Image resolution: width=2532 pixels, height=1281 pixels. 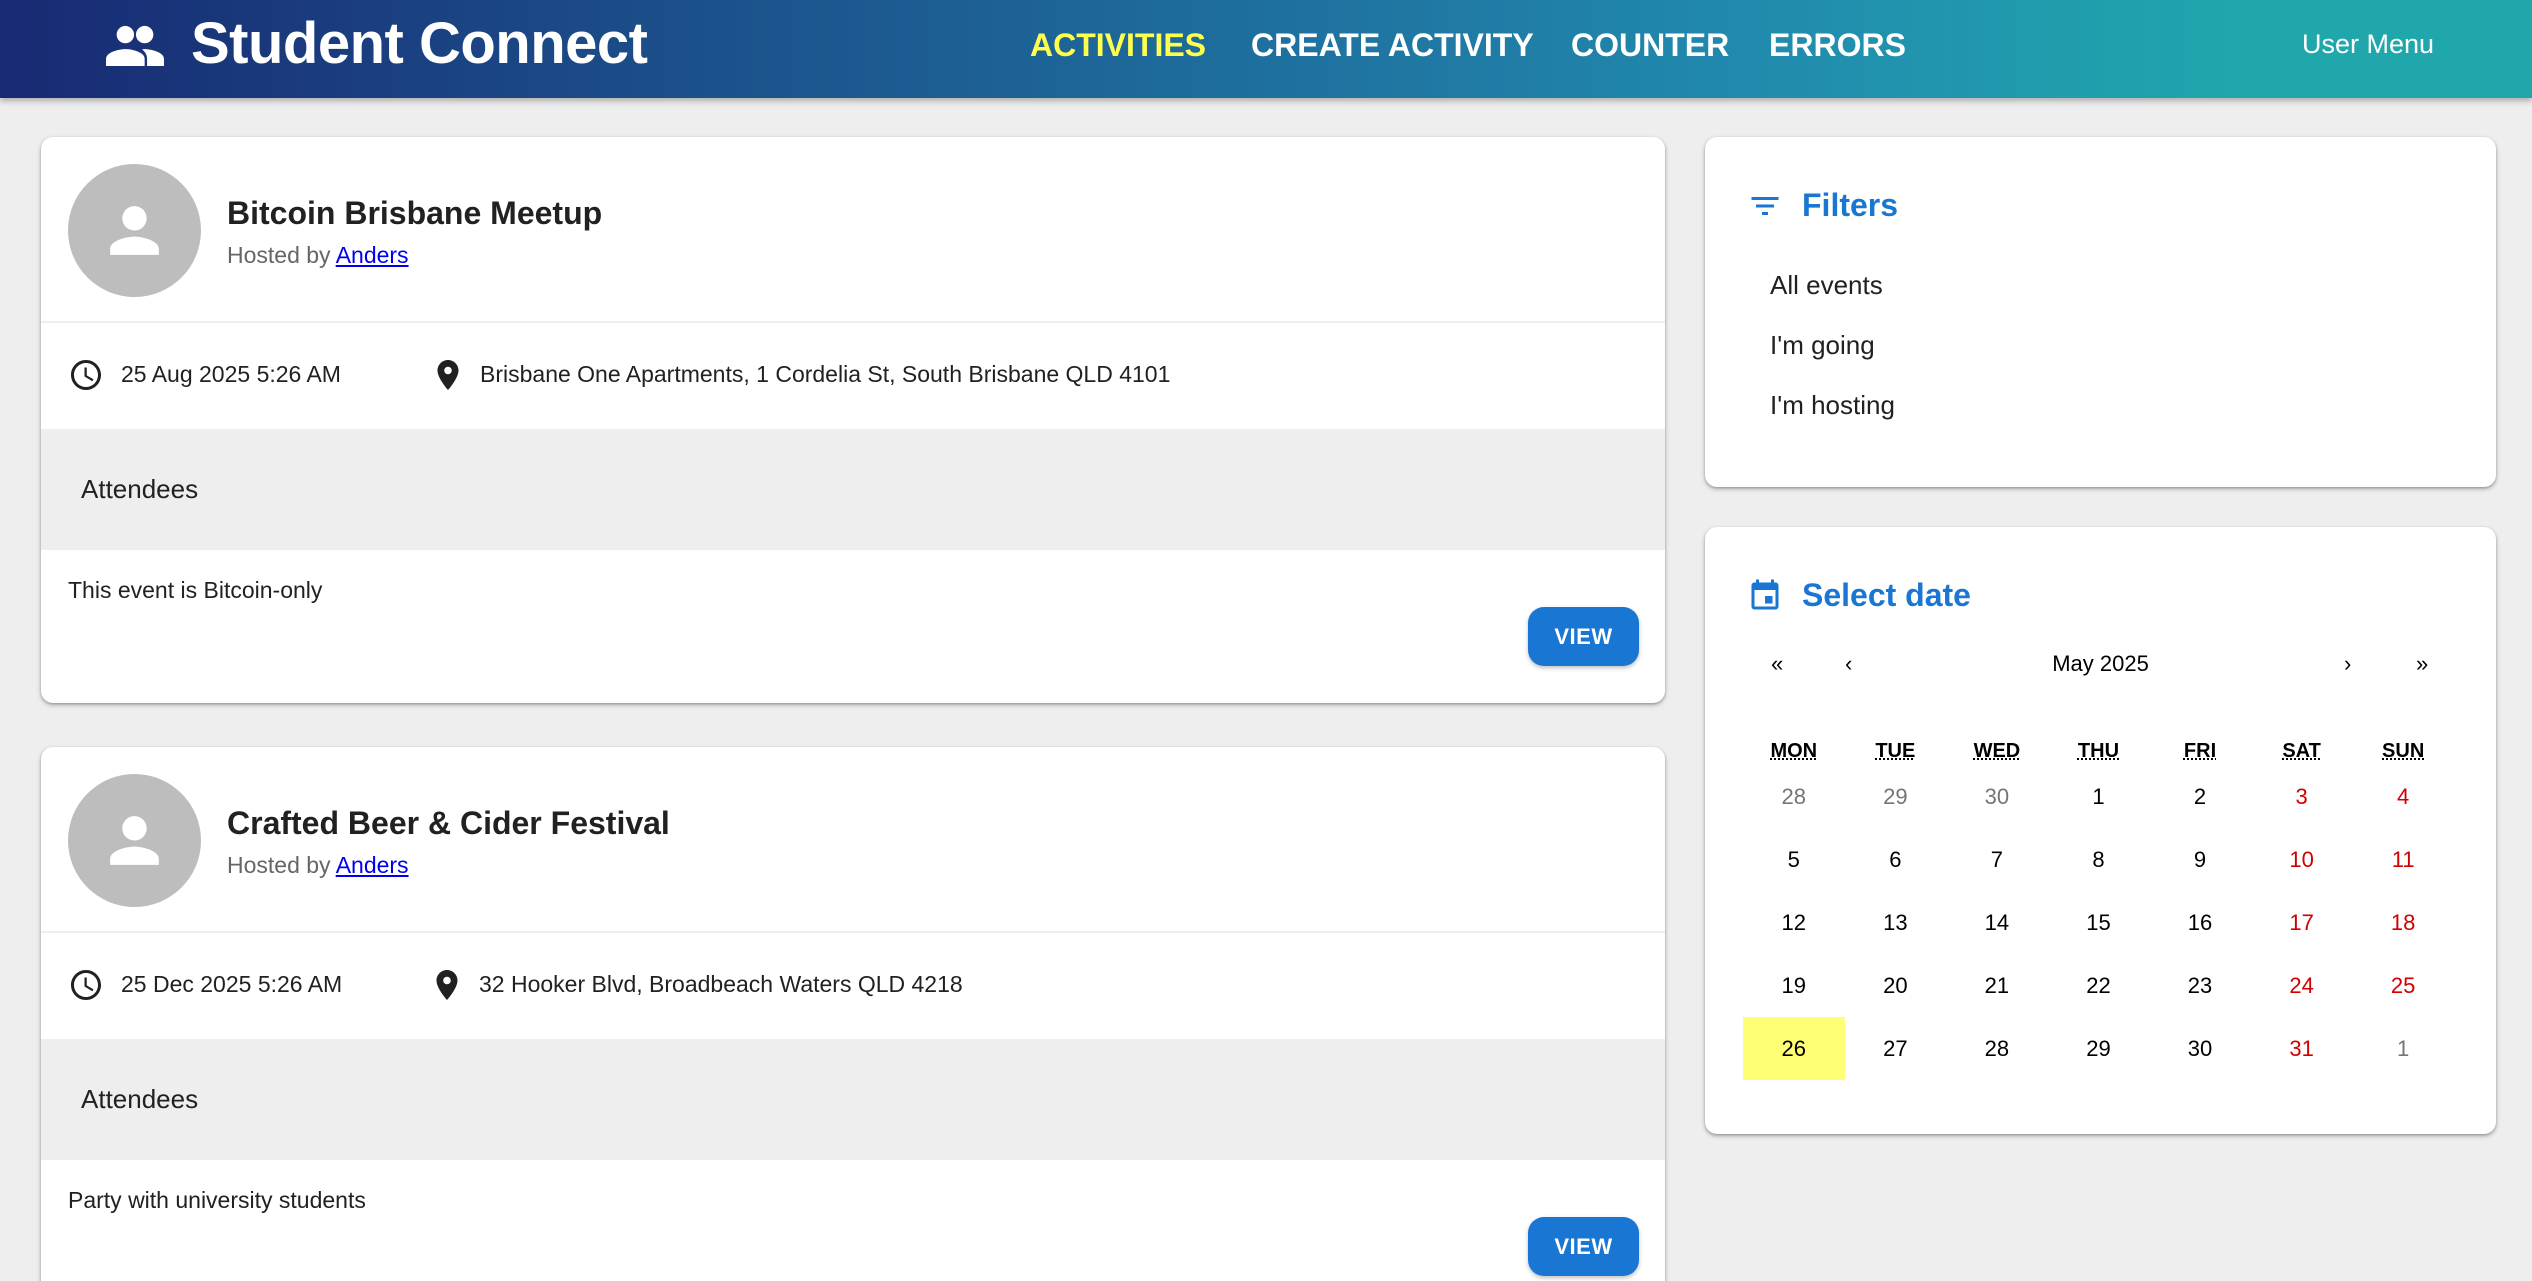 What do you see at coordinates (2302, 985) in the screenshot?
I see `calendar-day: 24` at bounding box center [2302, 985].